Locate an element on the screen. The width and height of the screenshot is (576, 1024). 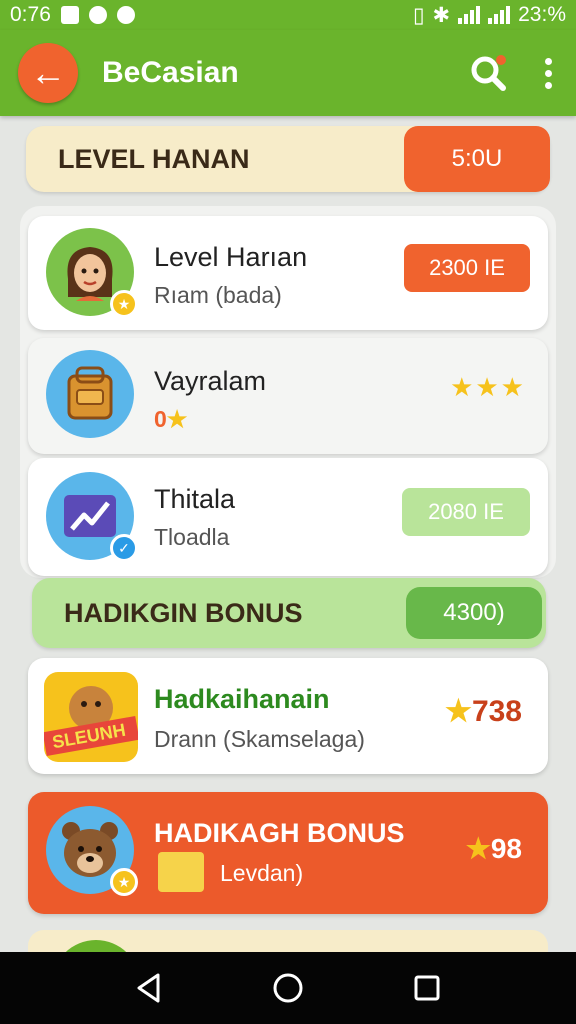
bonus-section-header: HADIKGIN BONUS 4300) is located at coordinates (289, 613).